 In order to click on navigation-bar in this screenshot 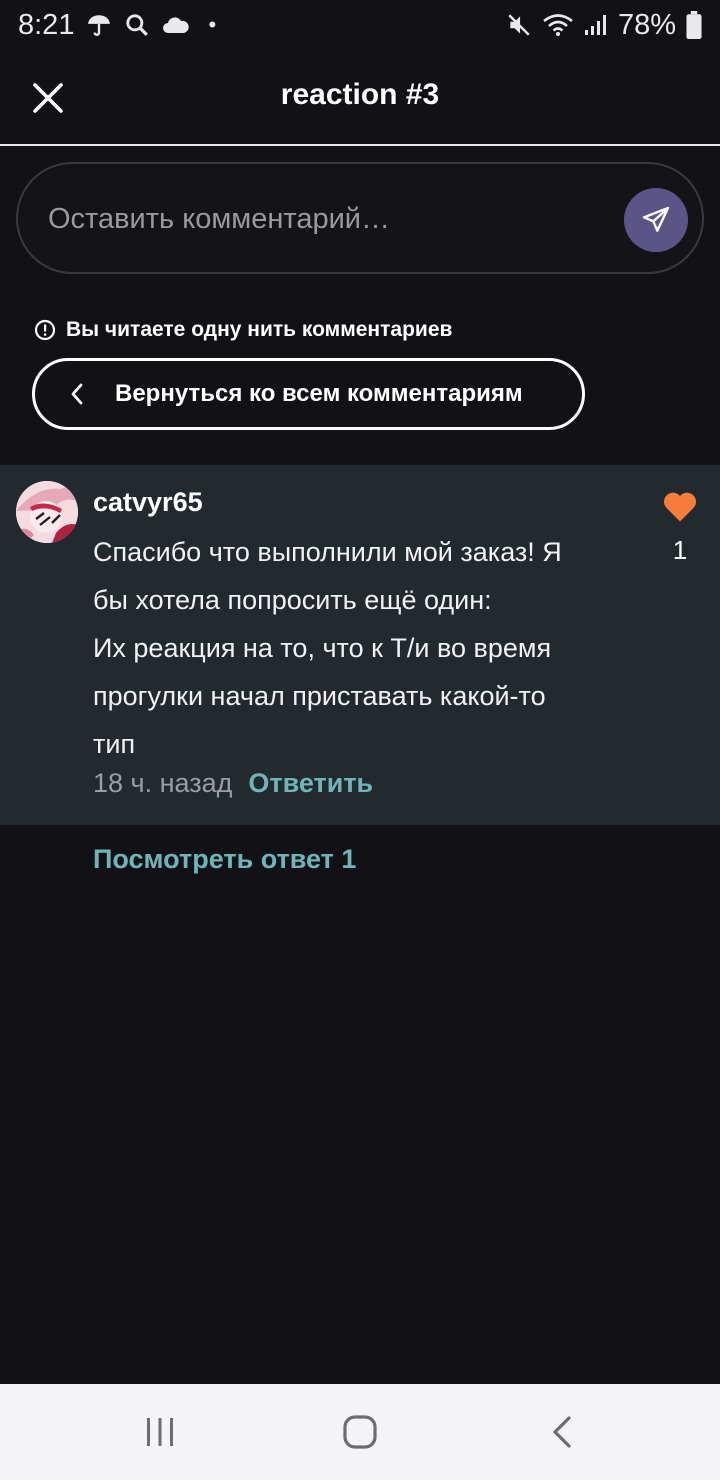, I will do `click(360, 1432)`.